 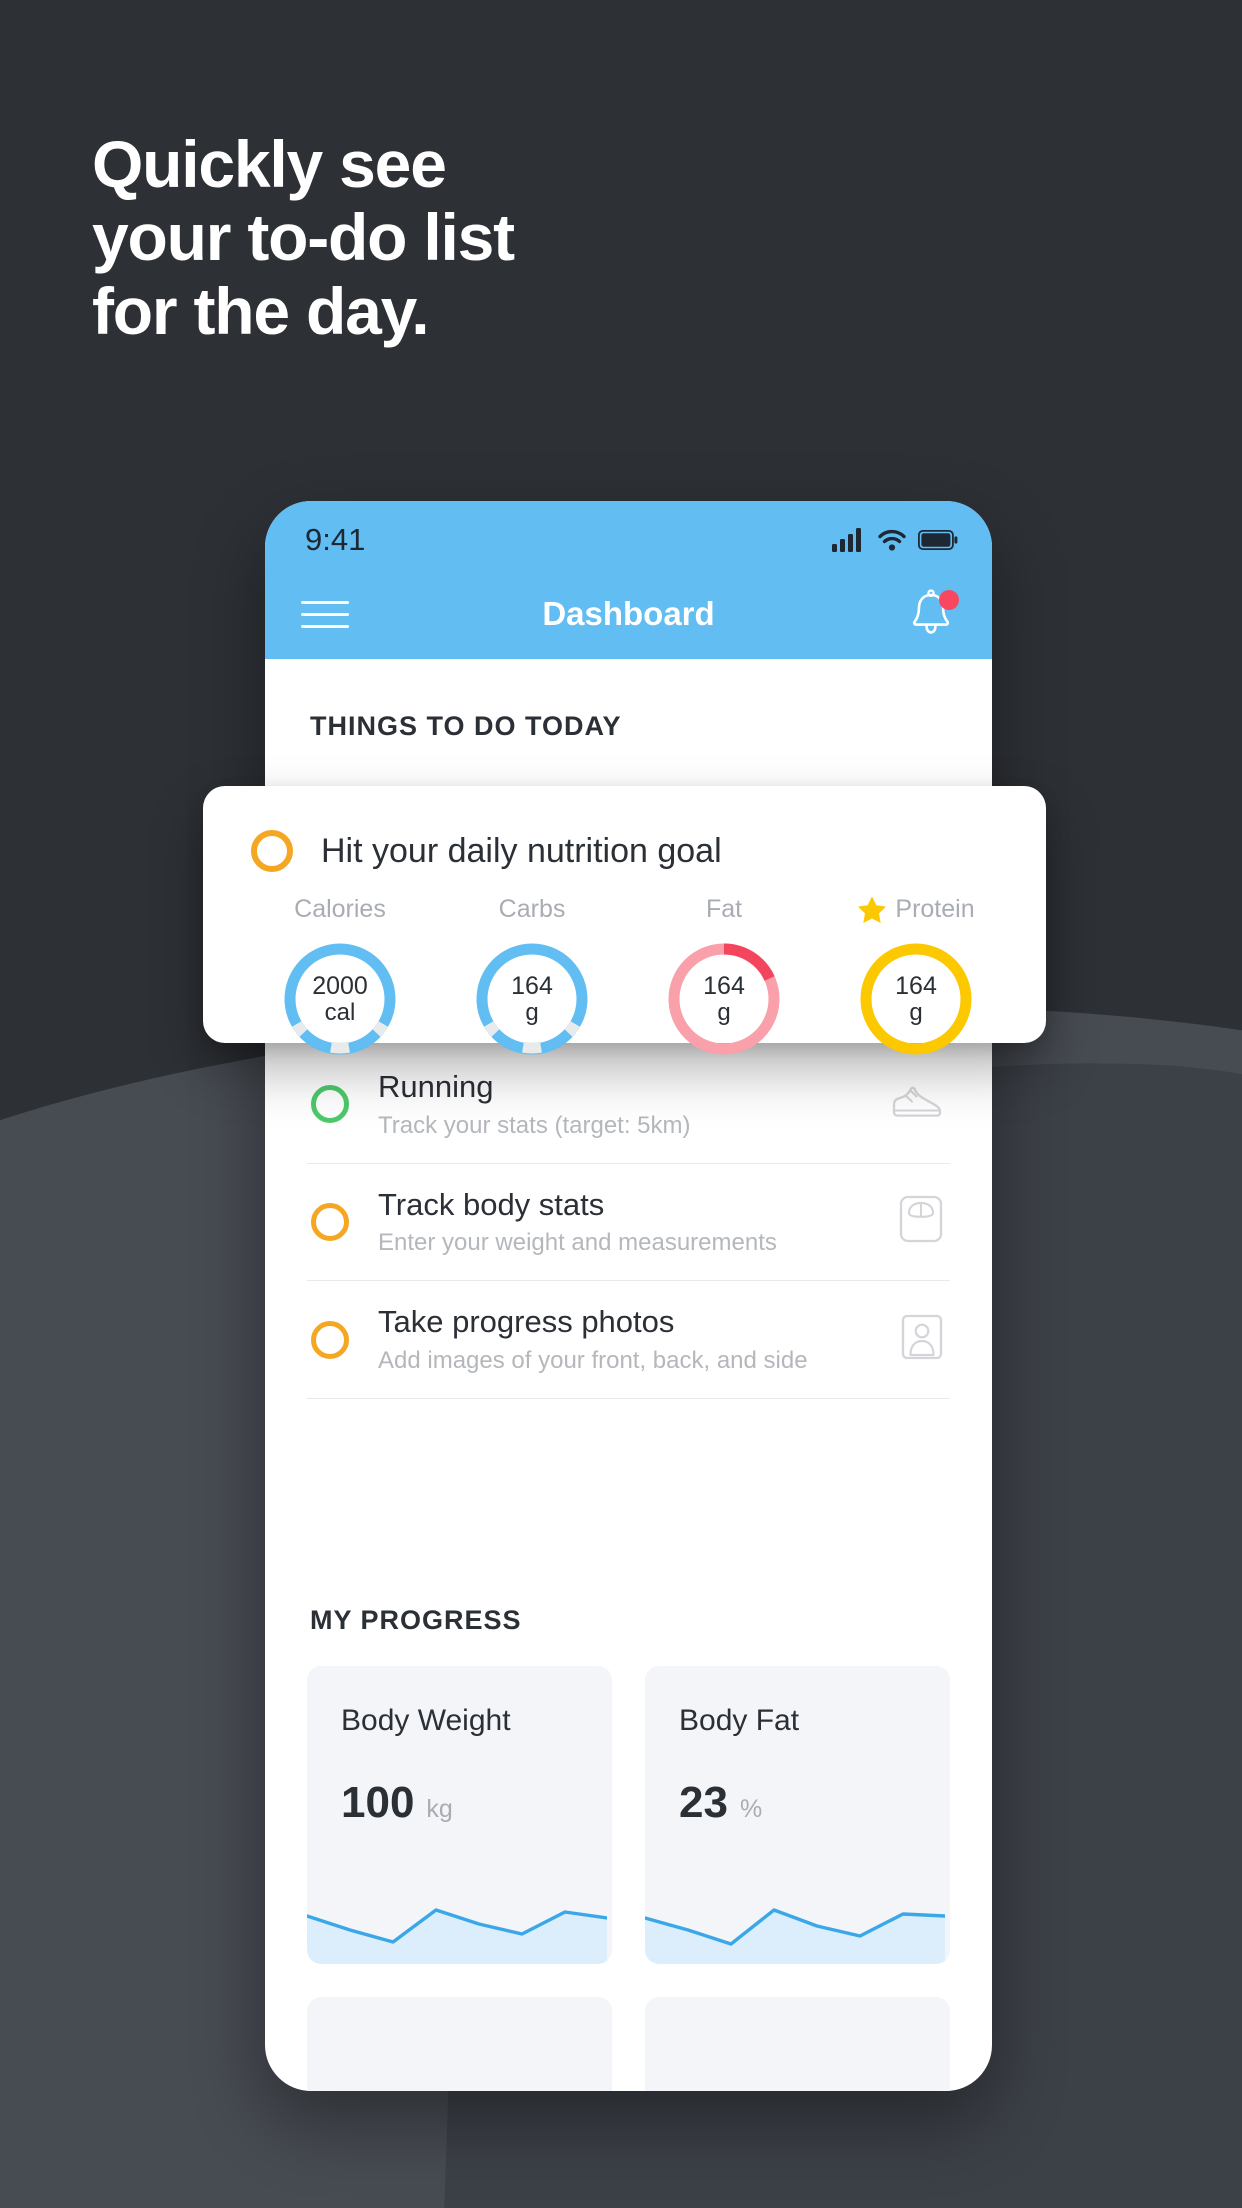 What do you see at coordinates (457, 1936) in the screenshot?
I see `body-weight-sparkline` at bounding box center [457, 1936].